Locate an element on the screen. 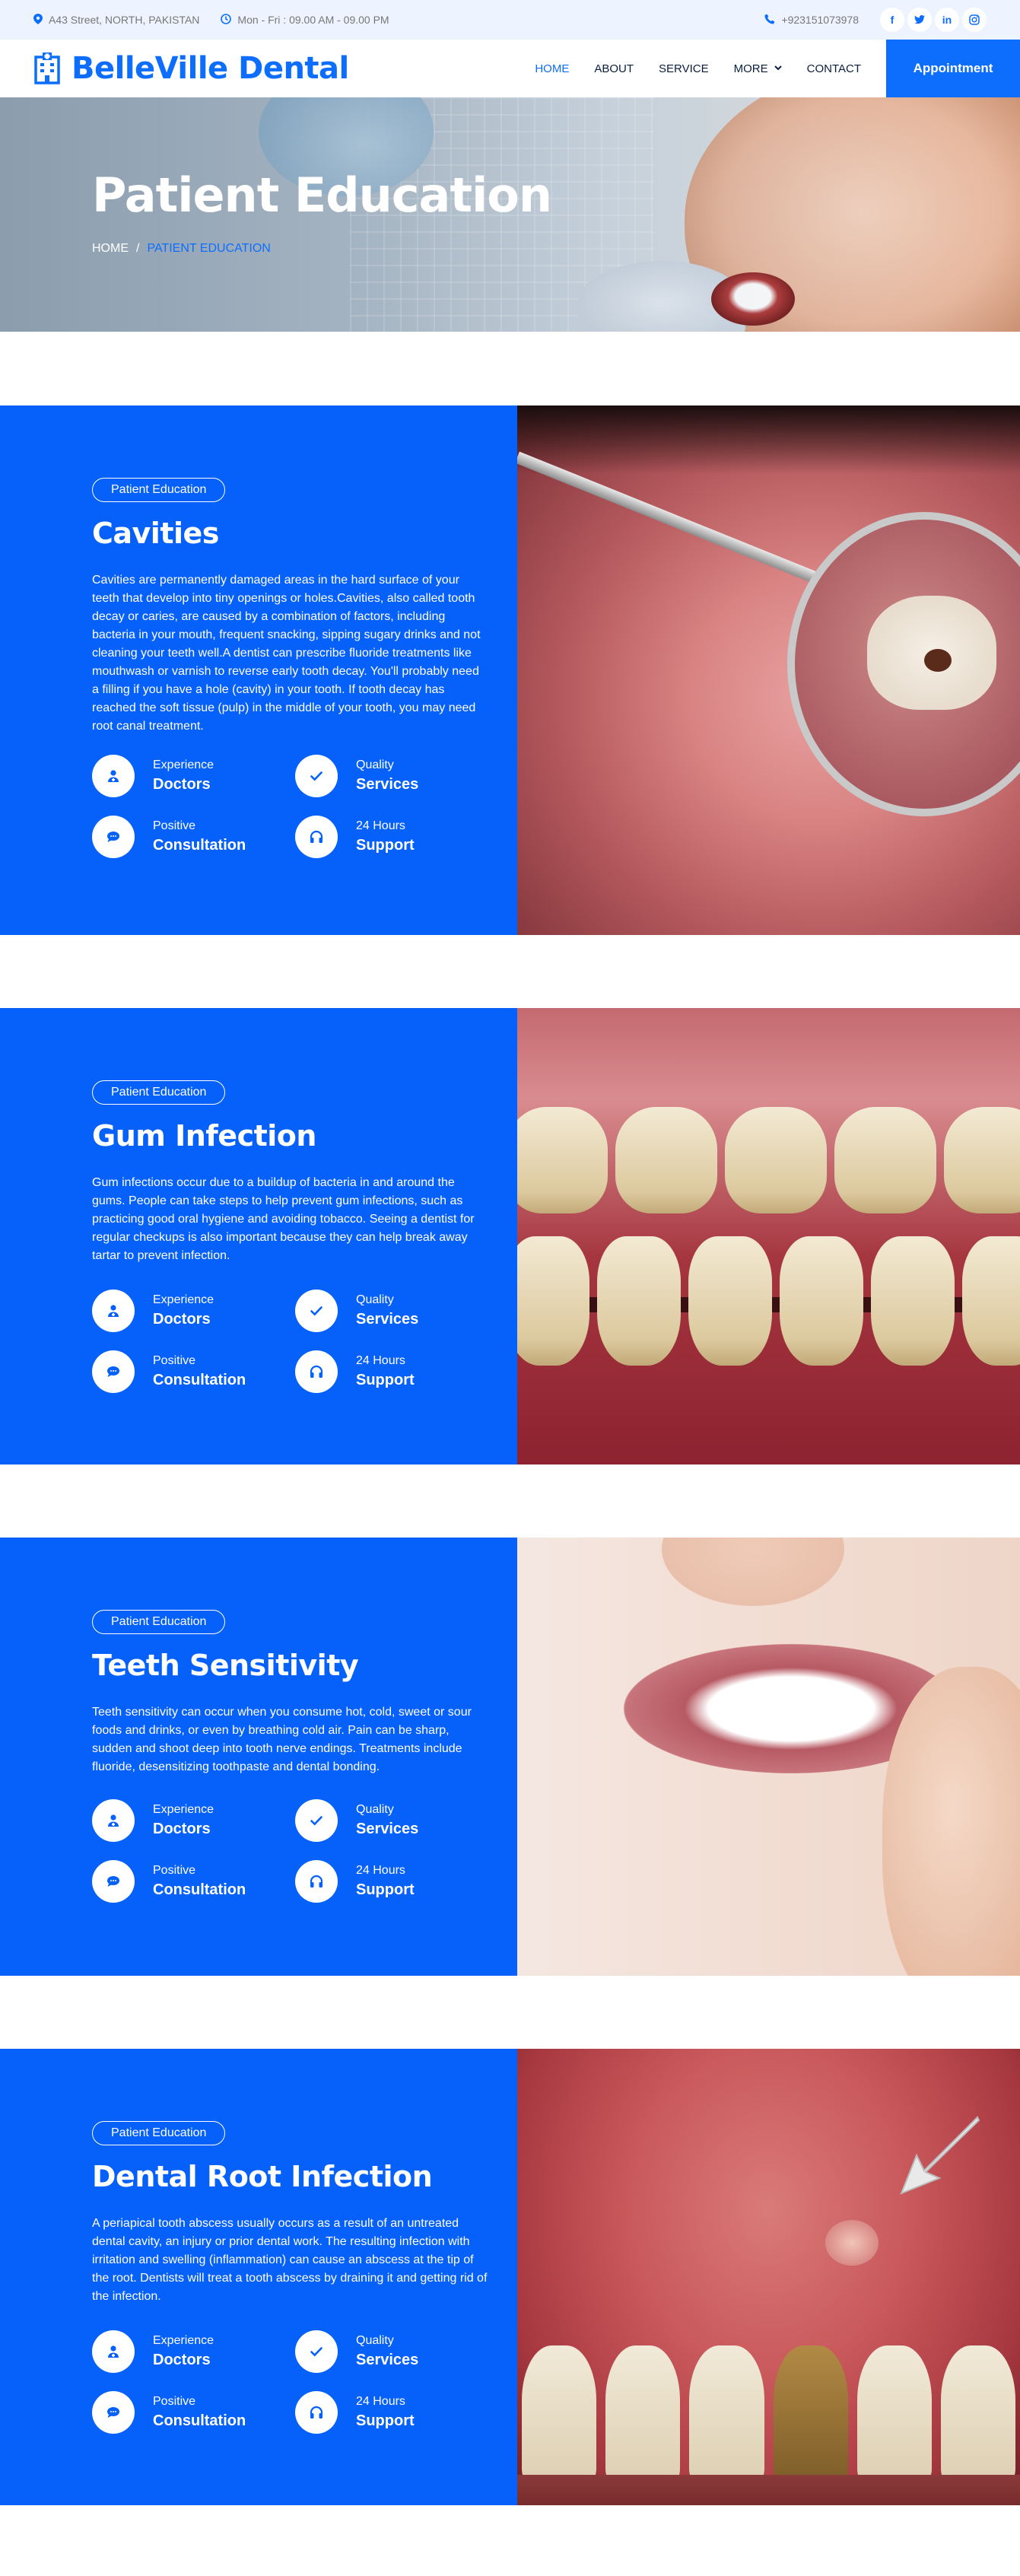 The image size is (1020, 2576). hours-info: Mon - Fri : 09.00 AM - 09.00 PM is located at coordinates (305, 20).